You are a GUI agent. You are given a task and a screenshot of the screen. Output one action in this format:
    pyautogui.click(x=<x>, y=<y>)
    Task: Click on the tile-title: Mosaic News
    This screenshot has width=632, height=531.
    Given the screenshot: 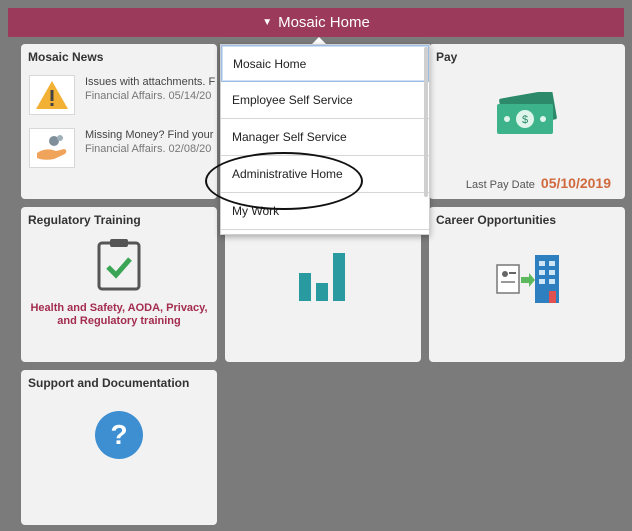 What is the action you would take?
    pyautogui.click(x=66, y=57)
    